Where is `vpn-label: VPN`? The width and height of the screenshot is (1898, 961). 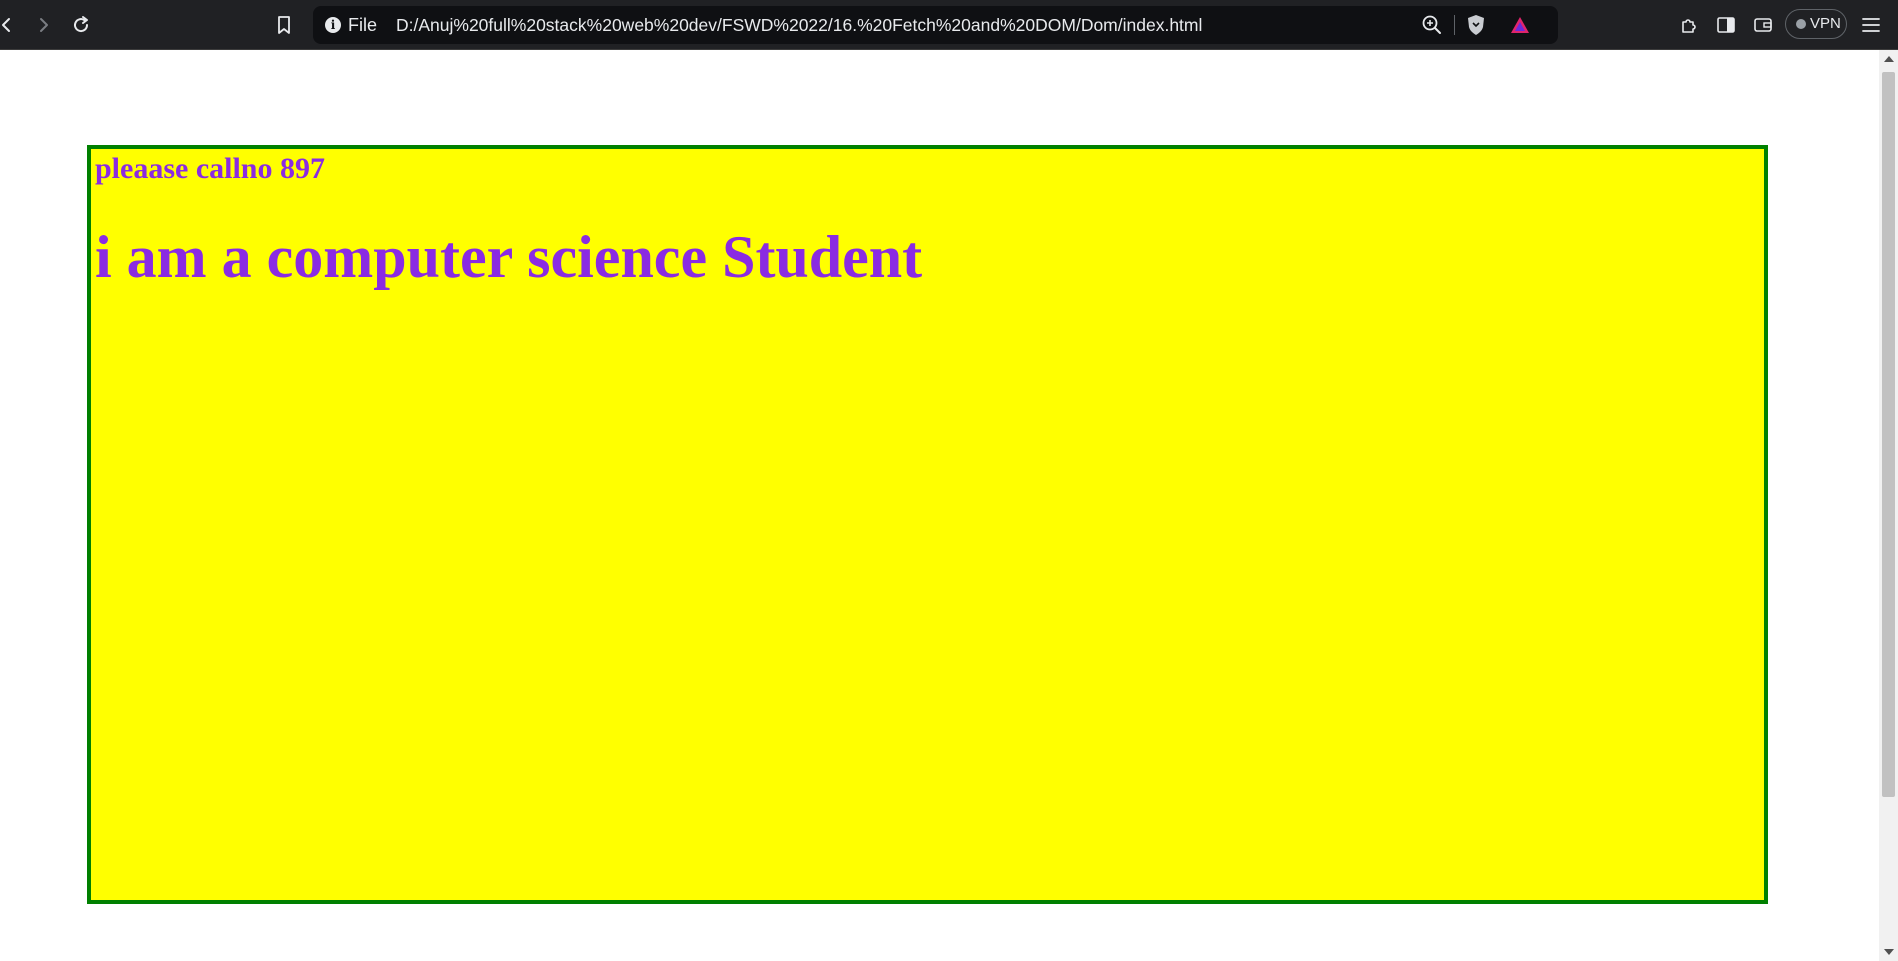
vpn-label: VPN is located at coordinates (1825, 23).